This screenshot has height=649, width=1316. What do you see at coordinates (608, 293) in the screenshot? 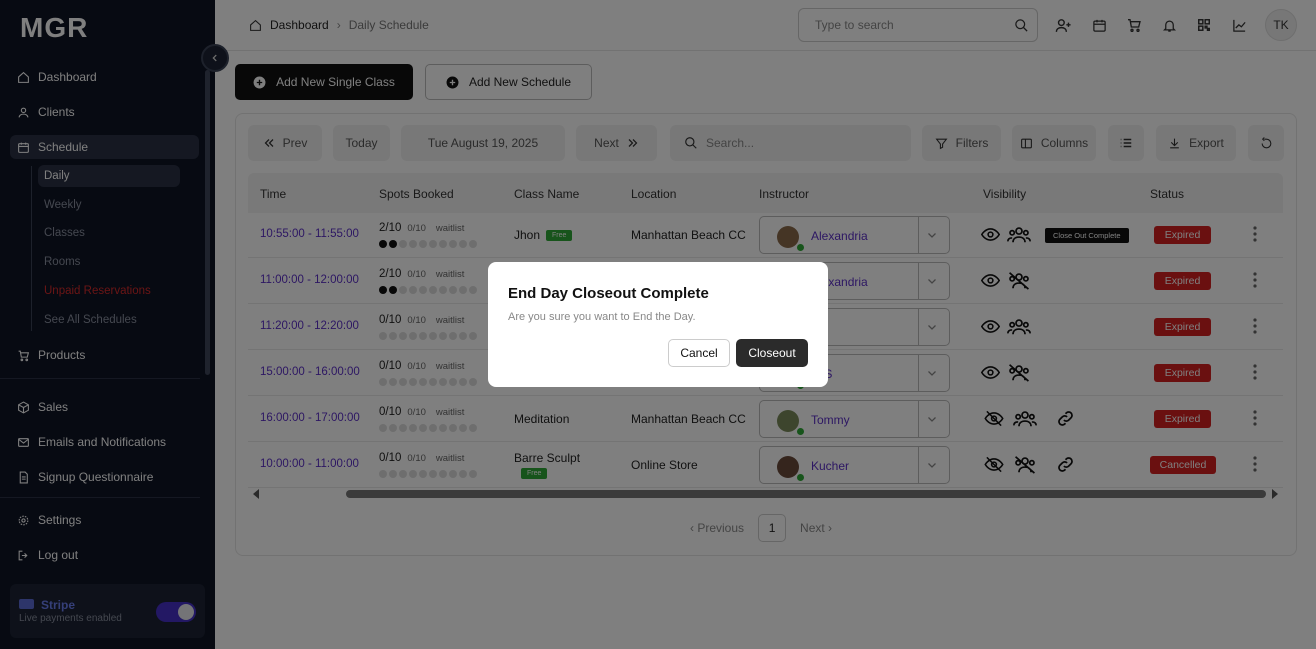
I see `dialog-title: End Day Closeout Complete` at bounding box center [608, 293].